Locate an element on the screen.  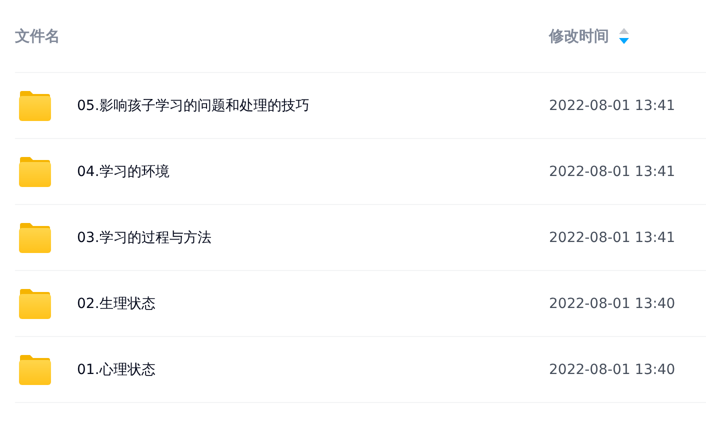
sort-icon is located at coordinates (624, 36).